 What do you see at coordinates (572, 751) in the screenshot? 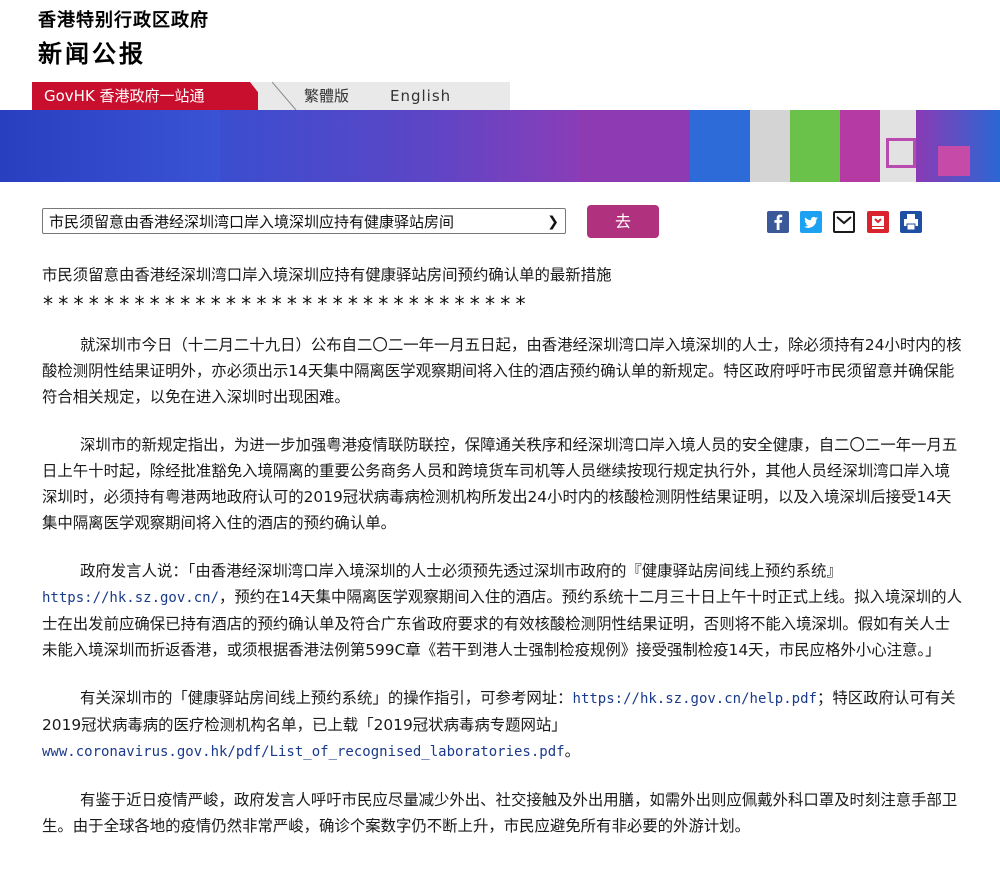
I see `paragraph-4-text-c: 。` at bounding box center [572, 751].